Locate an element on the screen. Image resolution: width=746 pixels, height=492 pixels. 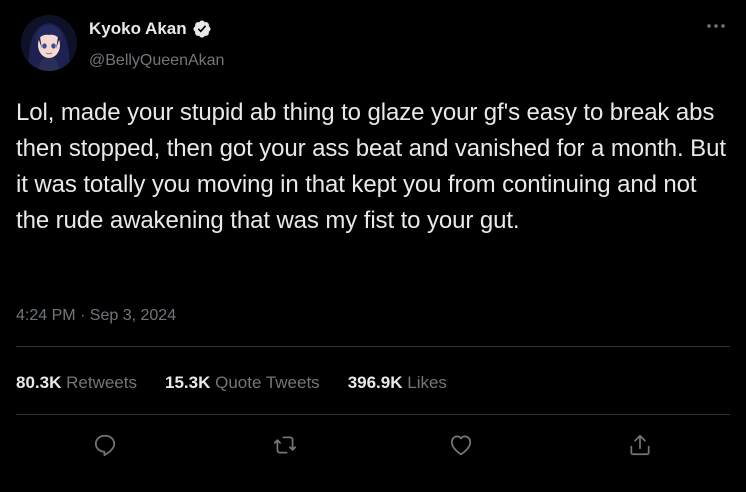
reply-icon is located at coordinates (105, 445).